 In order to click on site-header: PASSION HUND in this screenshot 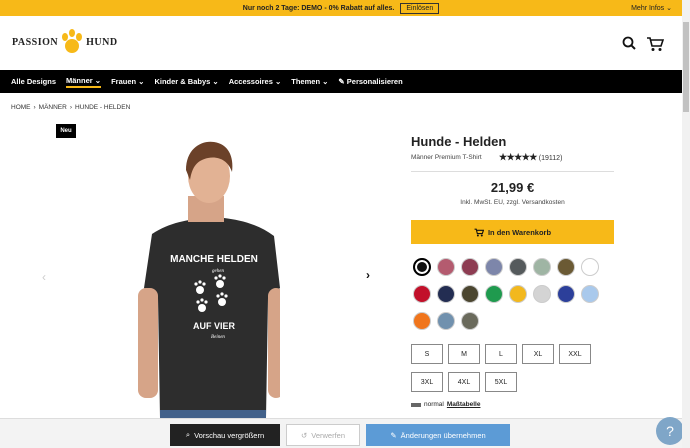, I will do `click(341, 43)`.